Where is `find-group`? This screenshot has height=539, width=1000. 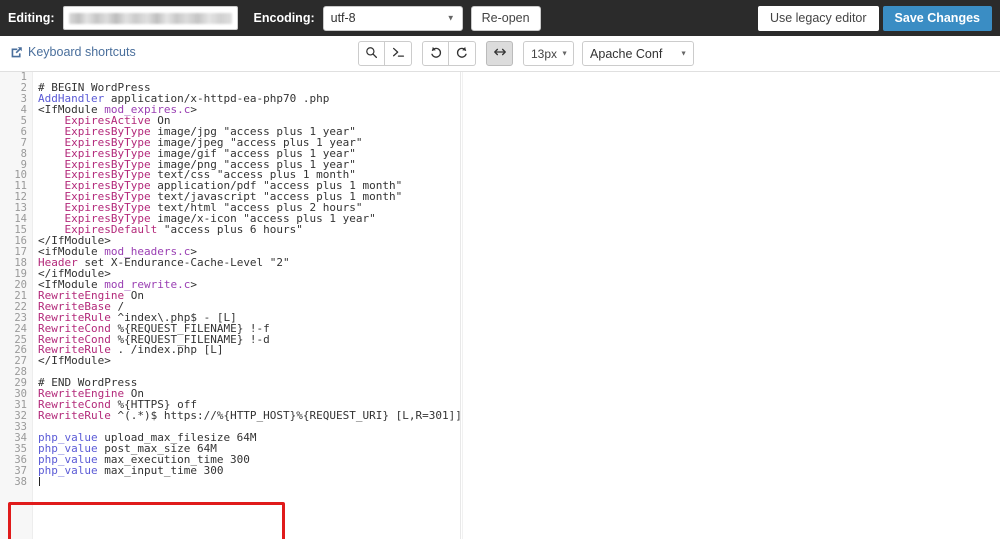 find-group is located at coordinates (385, 53).